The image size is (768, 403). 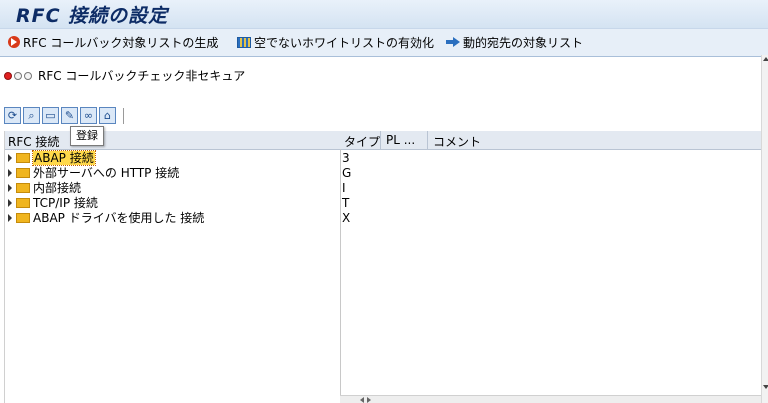 What do you see at coordinates (87, 136) in the screenshot?
I see `tooltip: 登録` at bounding box center [87, 136].